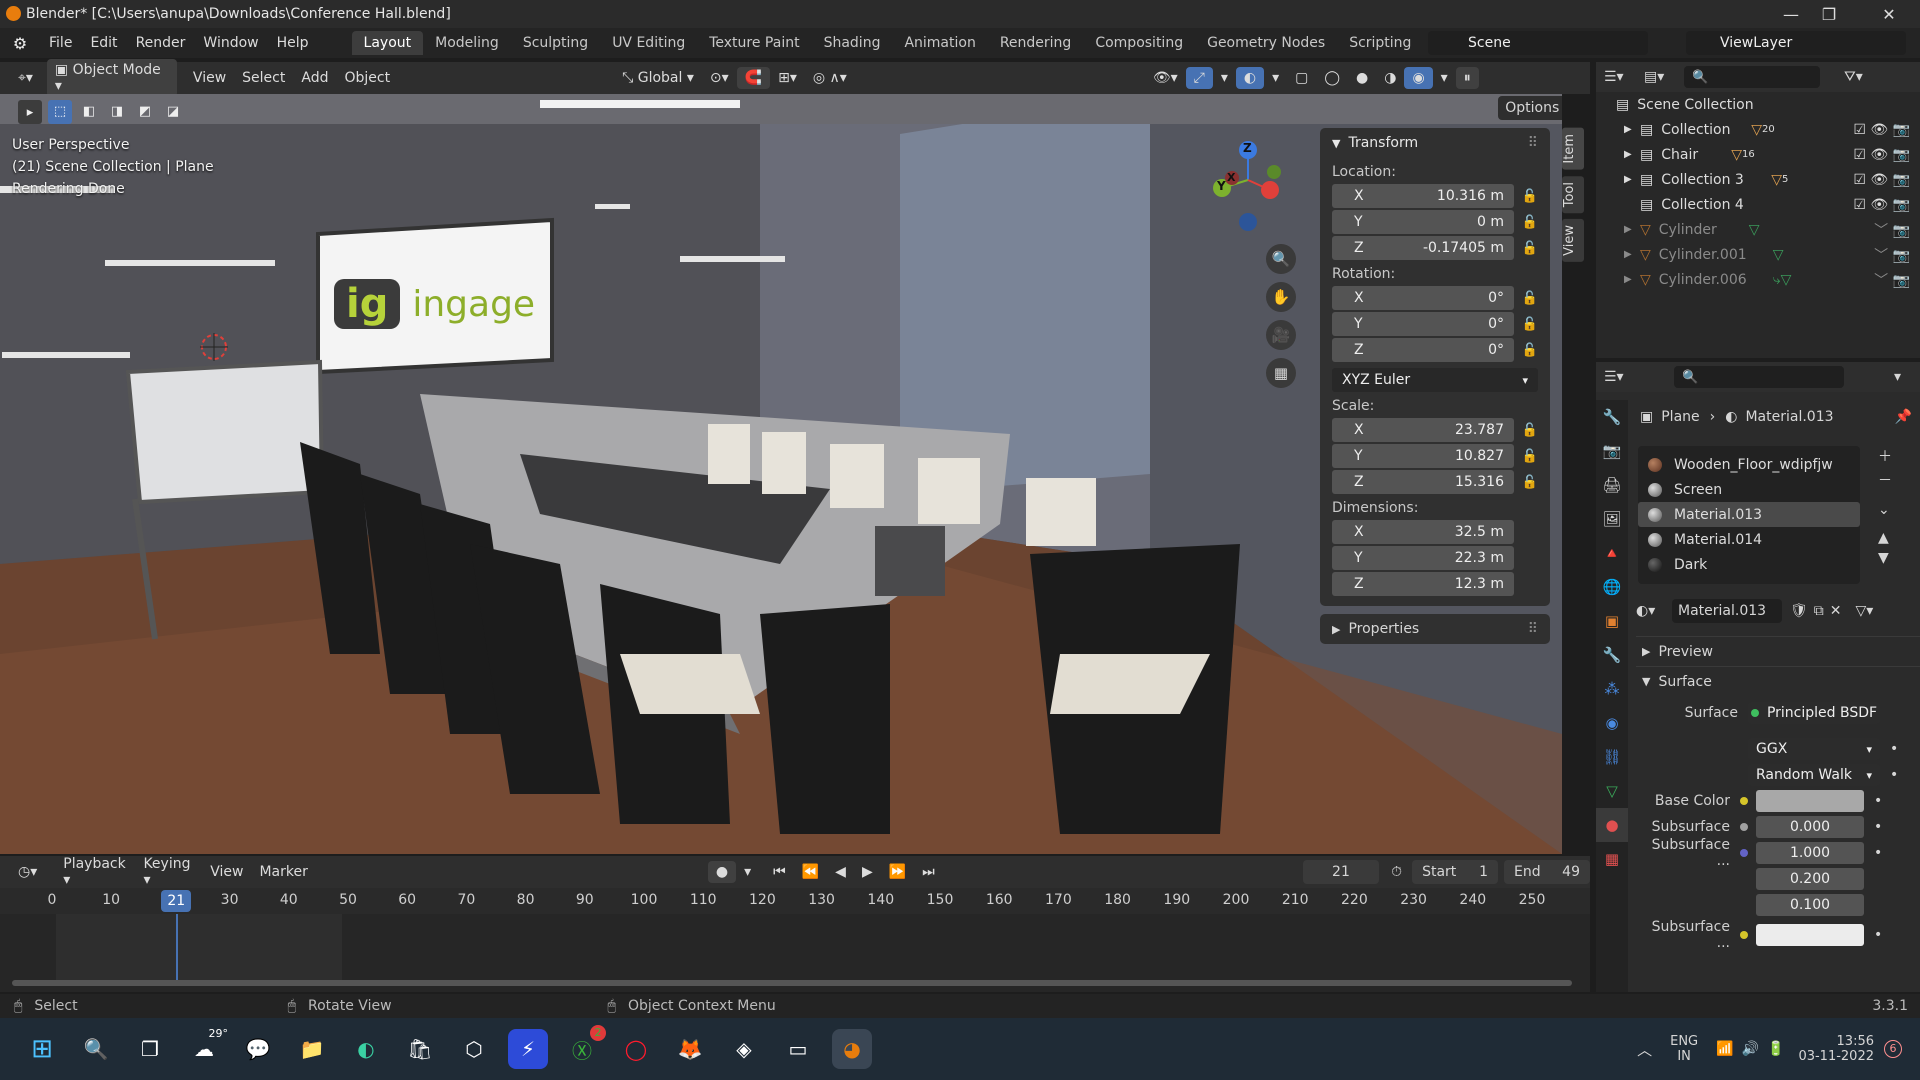 Image resolution: width=1920 pixels, height=1080 pixels. I want to click on select-subtract-icon: ◨, so click(117, 112).